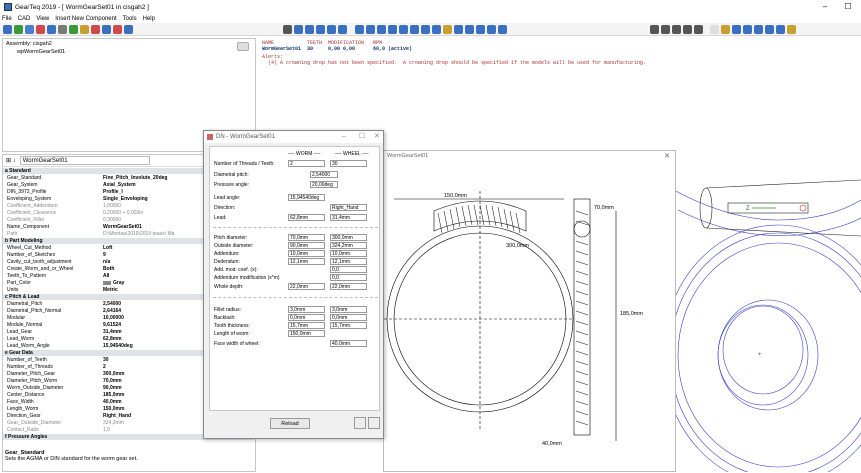 This screenshot has height=473, width=861. What do you see at coordinates (128, 29) in the screenshot?
I see `worm-icon` at bounding box center [128, 29].